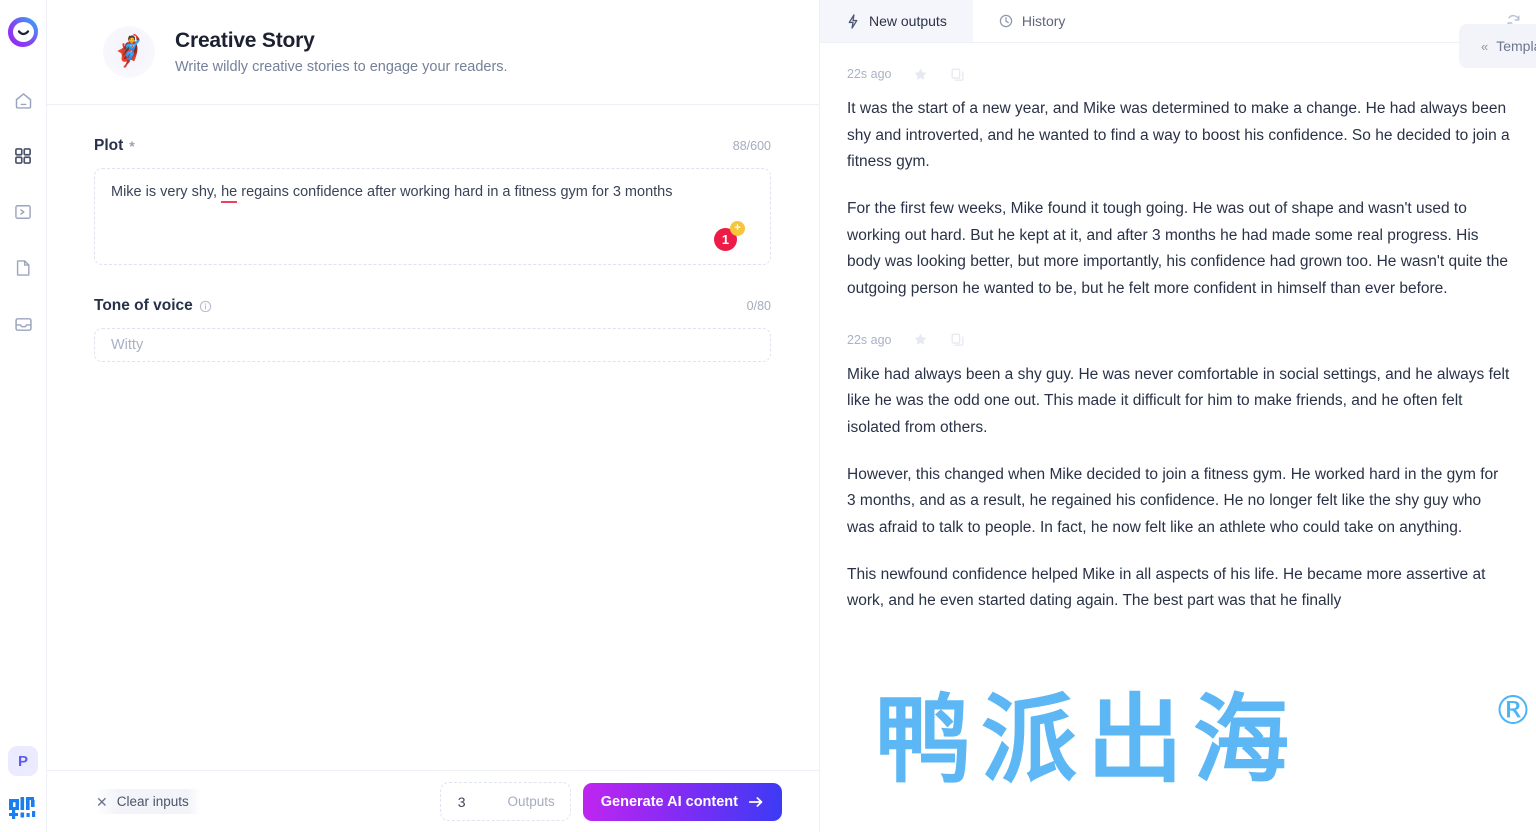  Describe the element at coordinates (758, 306) in the screenshot. I see `tone-char-counter: 0/80` at that location.